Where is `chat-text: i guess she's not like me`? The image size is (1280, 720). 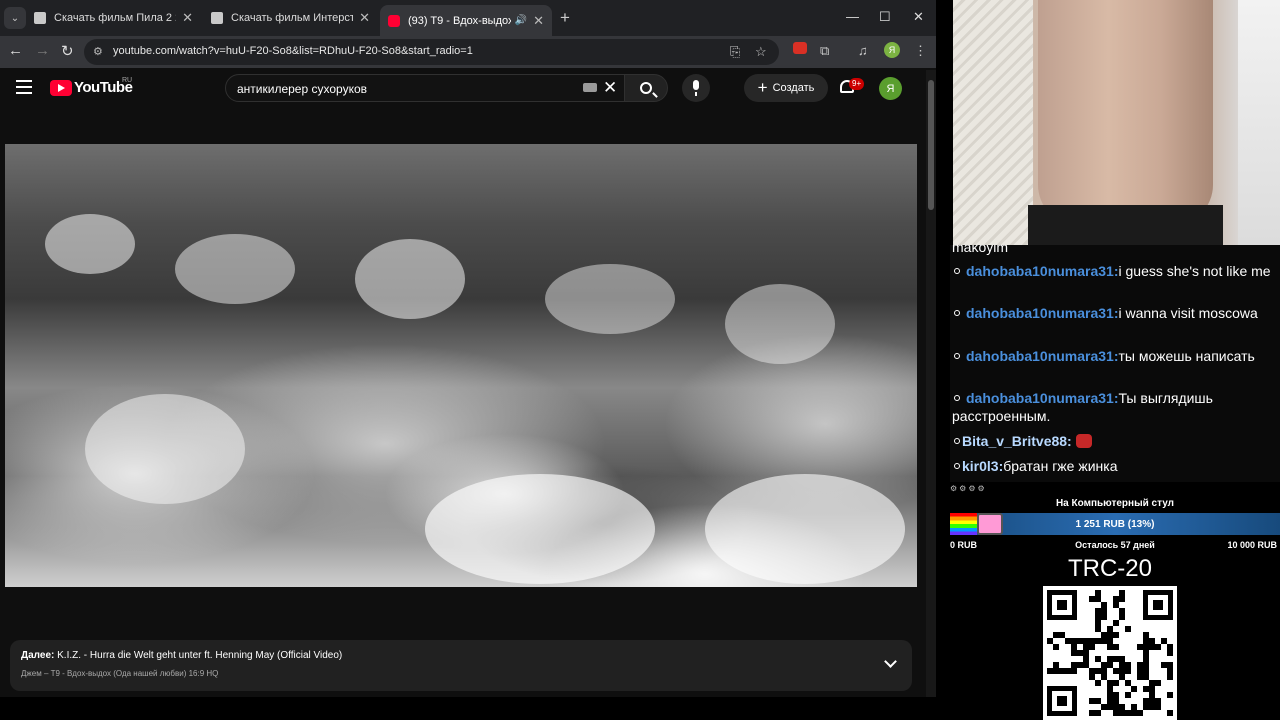
chat-text: i guess she's not like me is located at coordinates (1194, 271).